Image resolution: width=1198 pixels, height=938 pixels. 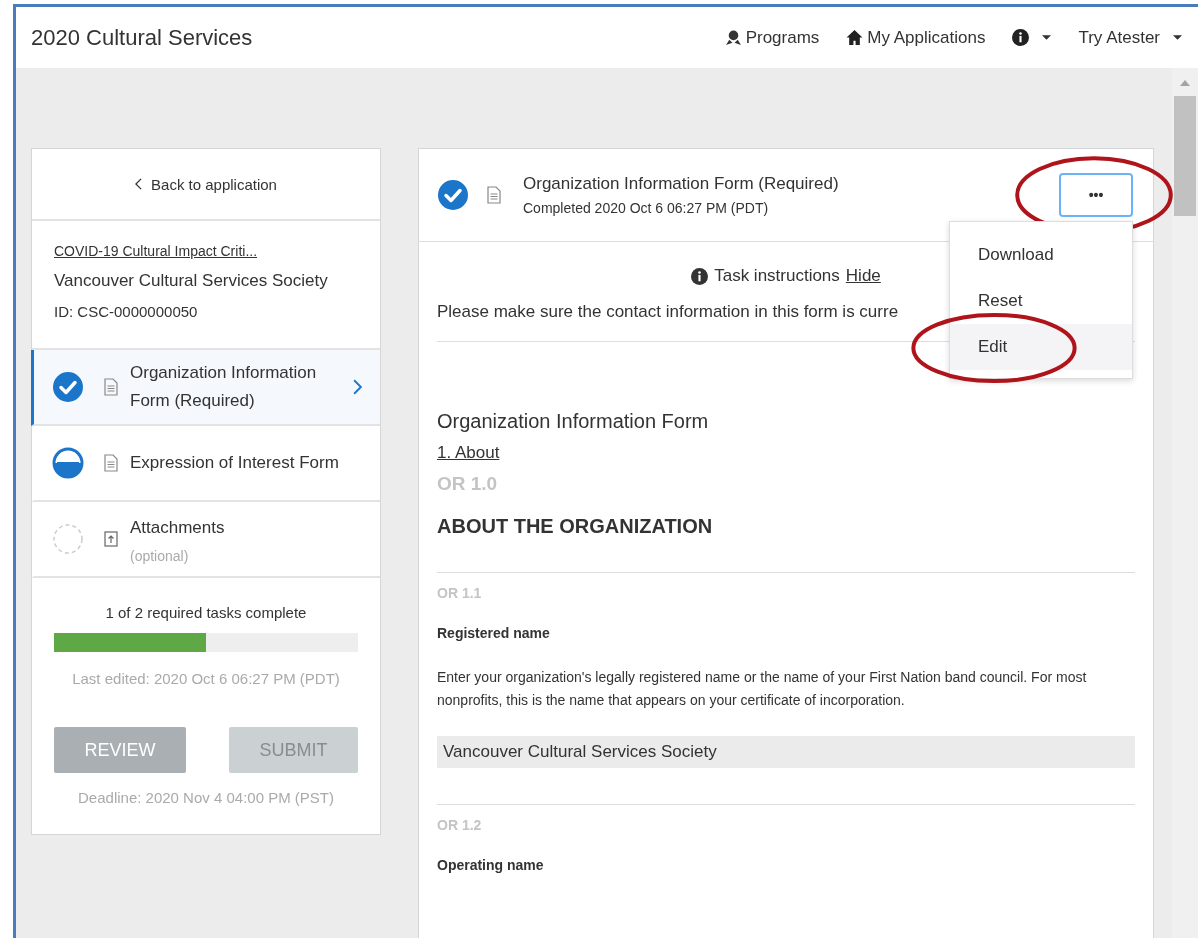 I want to click on menu-item: Reset, so click(x=1041, y=301).